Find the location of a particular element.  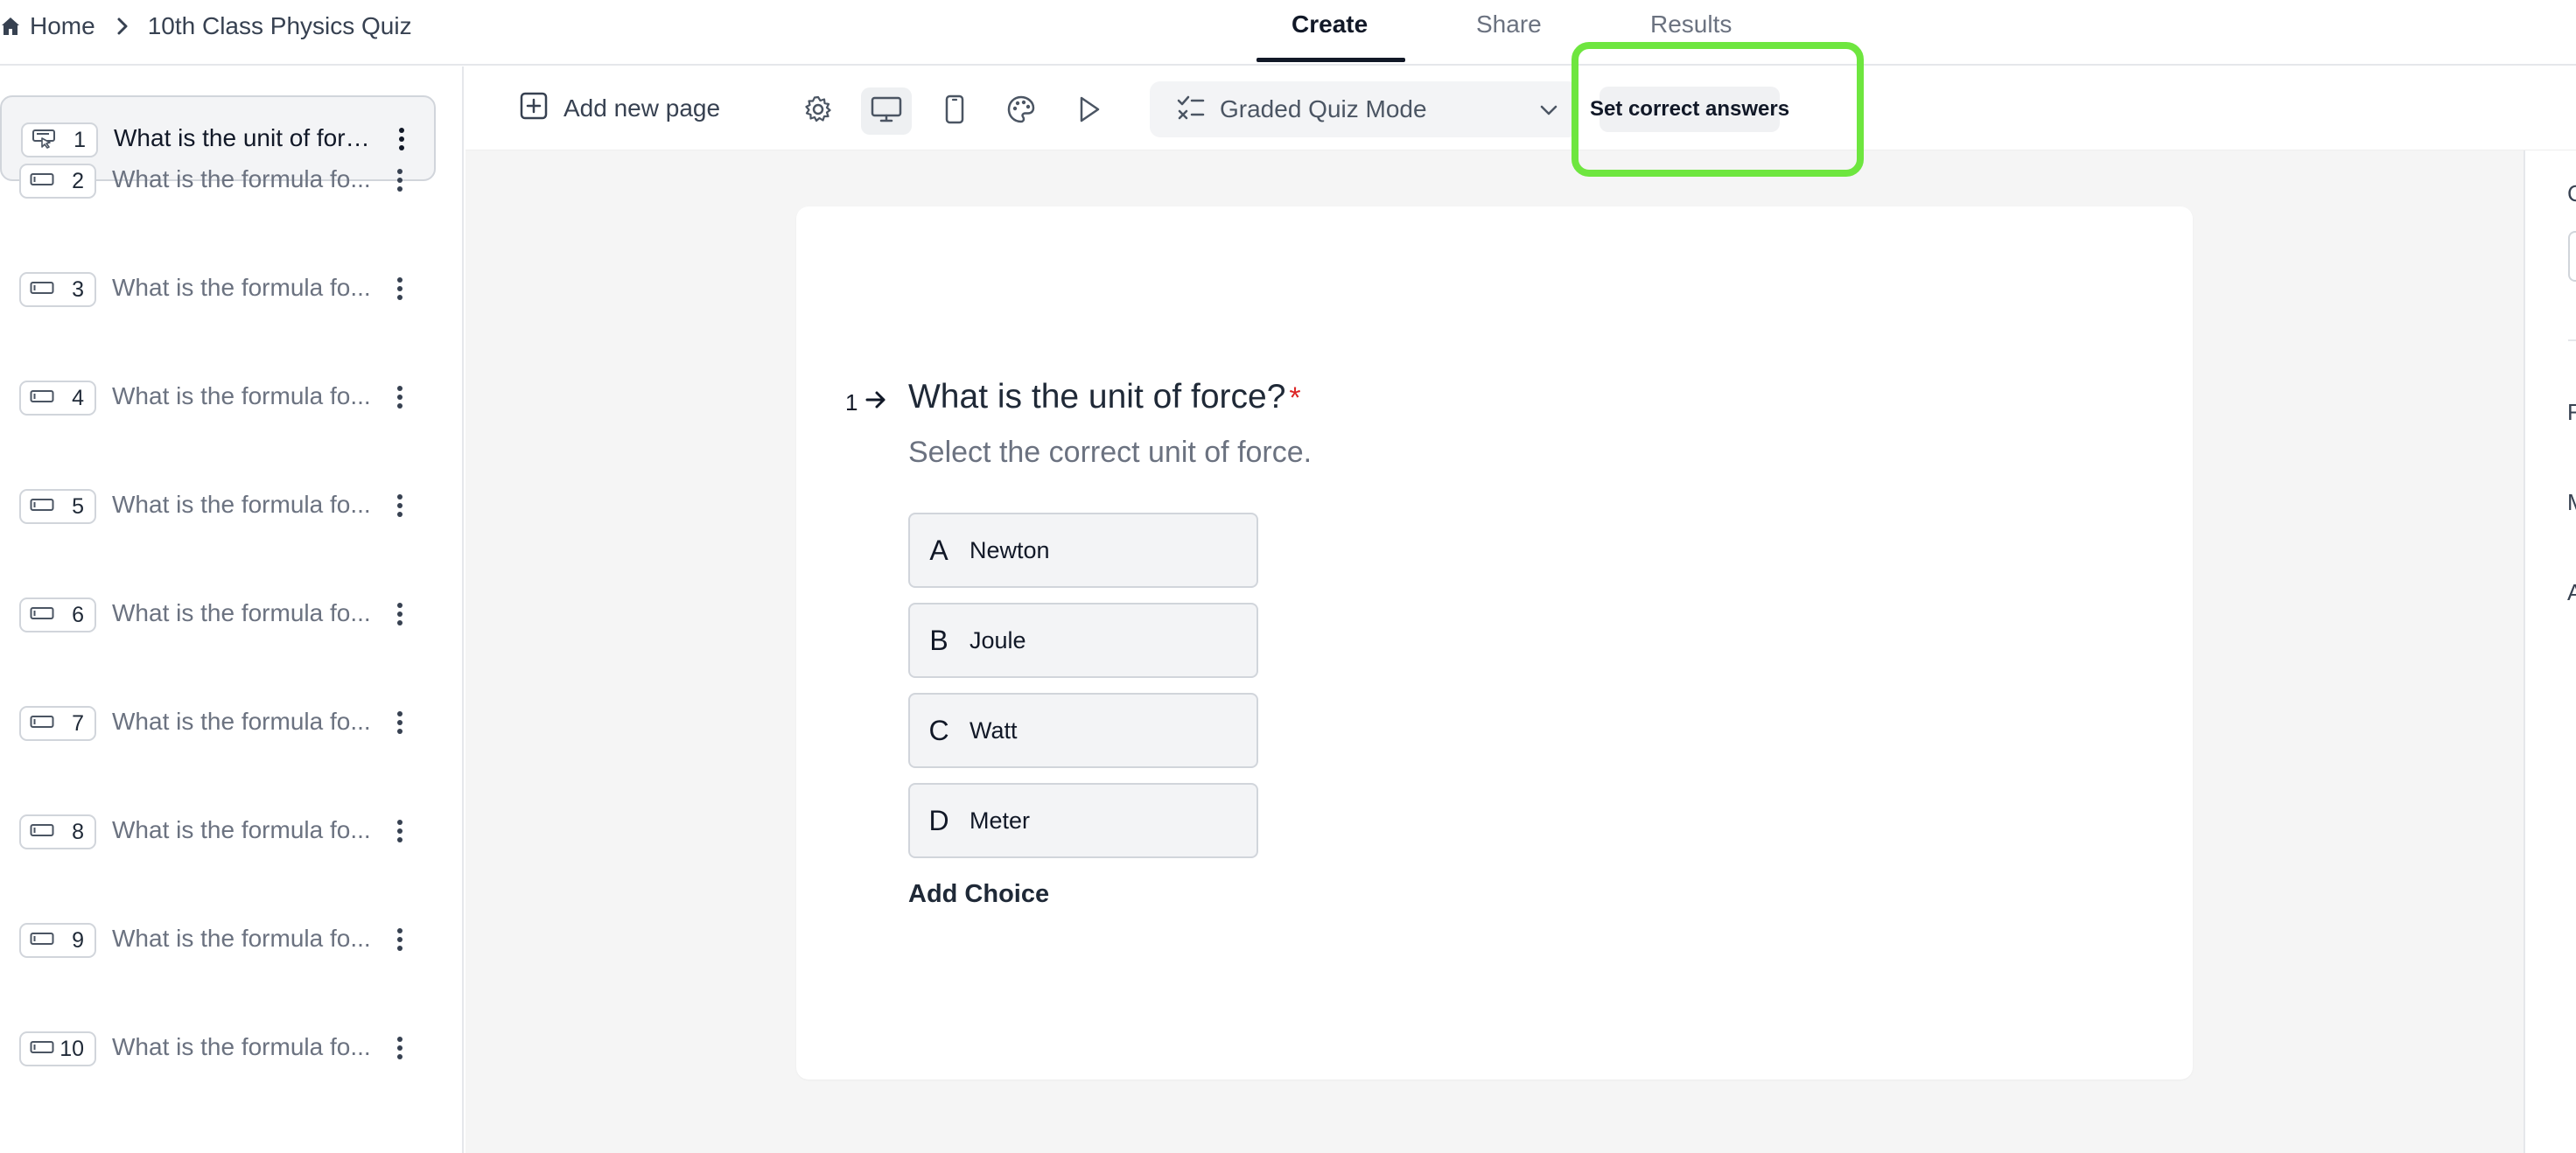

preview-play-button is located at coordinates (1089, 111).